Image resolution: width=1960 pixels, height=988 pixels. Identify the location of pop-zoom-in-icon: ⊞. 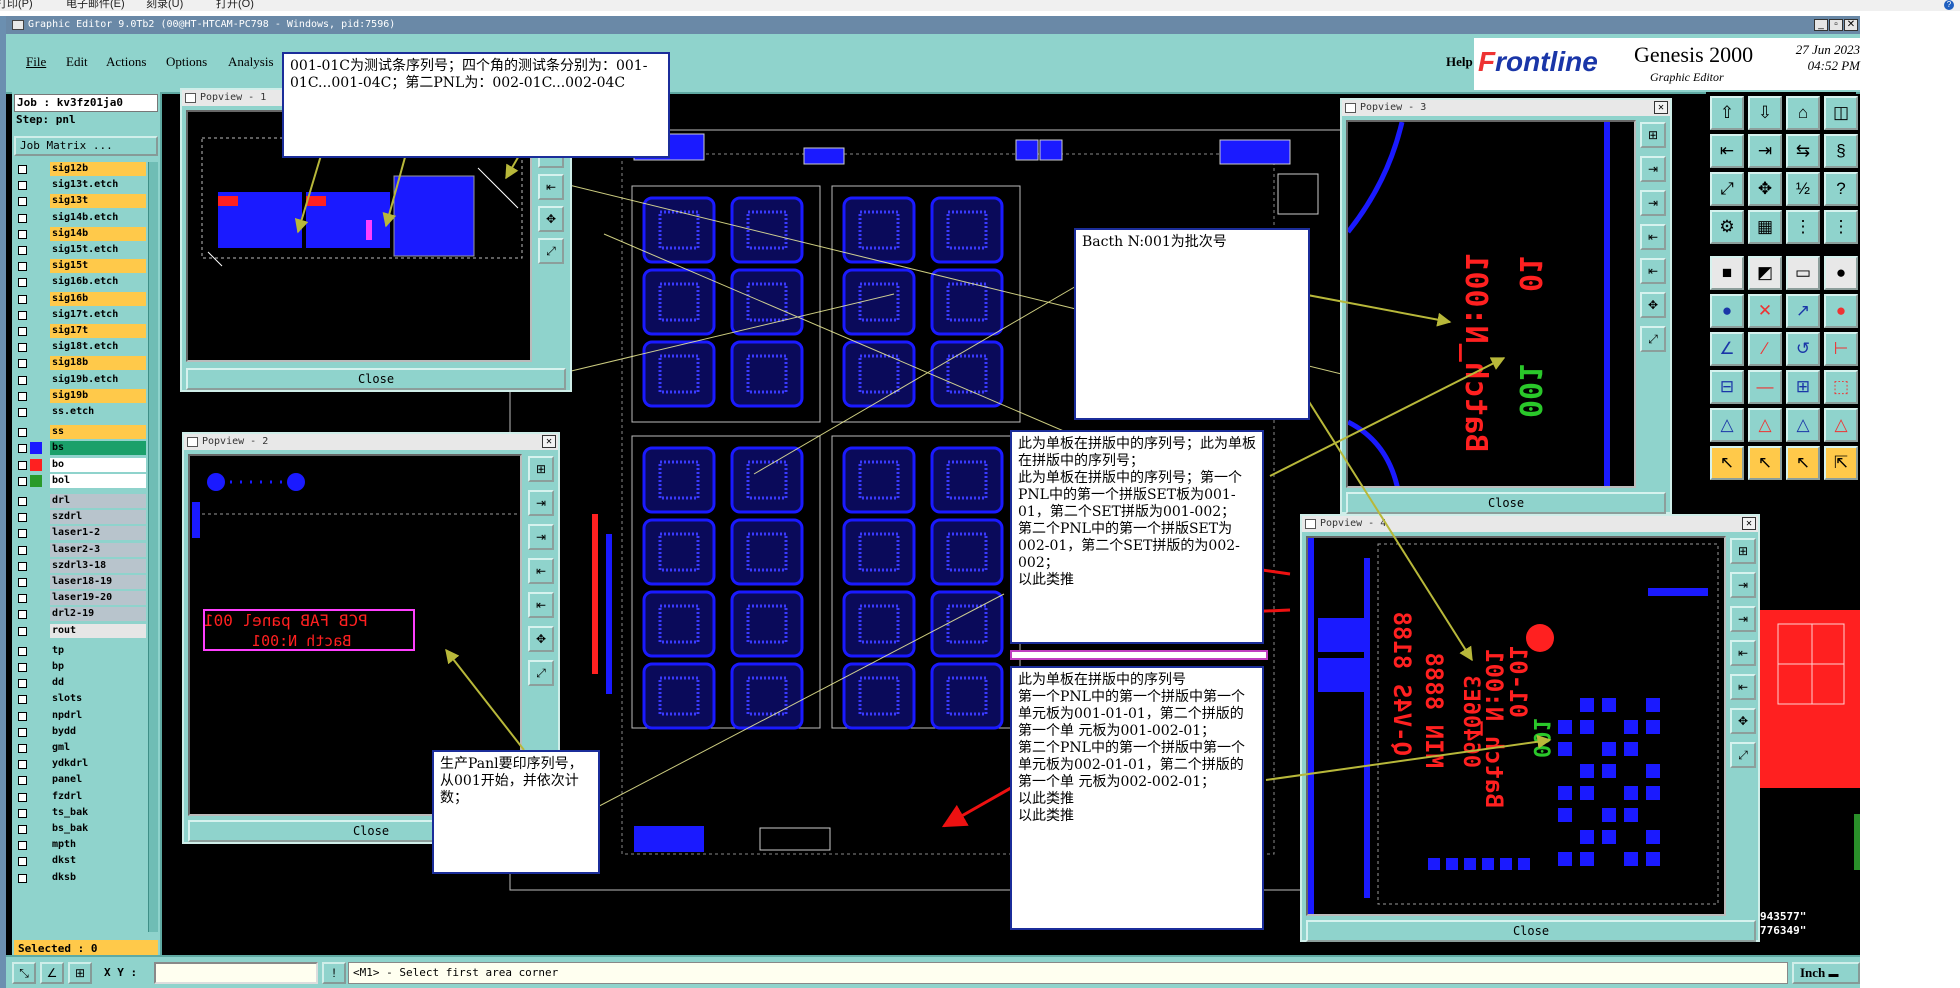
(1743, 551).